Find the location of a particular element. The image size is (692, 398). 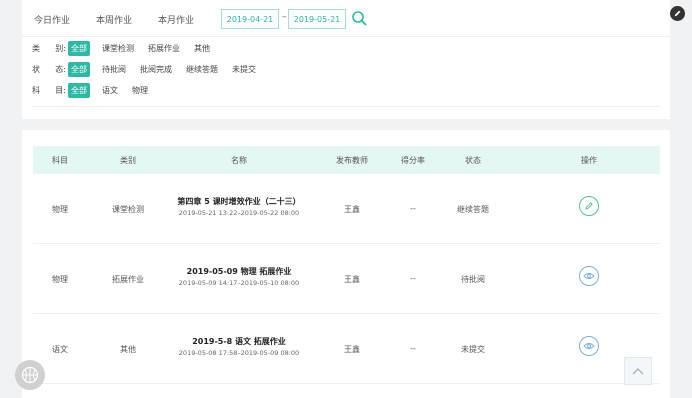

row-time: 2019-05-08 17:58–2019-05-09 08:00 is located at coordinates (239, 353).